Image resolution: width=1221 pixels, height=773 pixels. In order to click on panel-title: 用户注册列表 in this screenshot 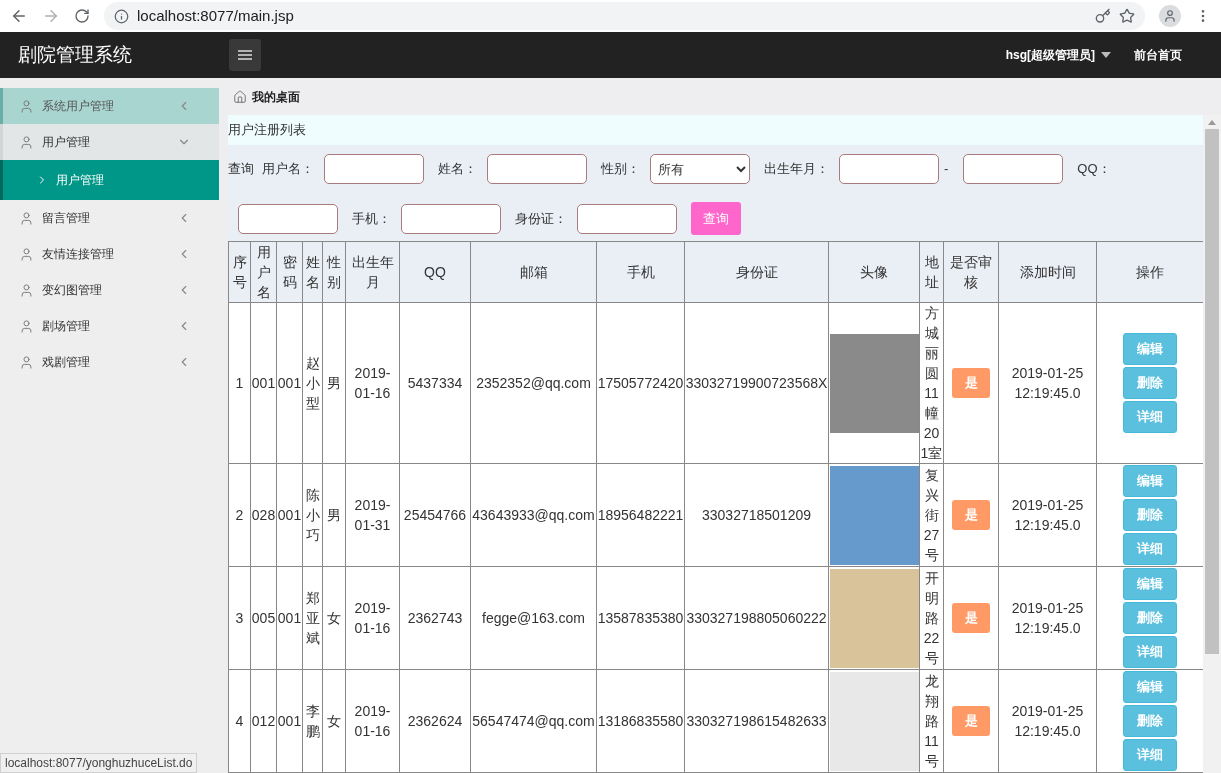, I will do `click(267, 130)`.